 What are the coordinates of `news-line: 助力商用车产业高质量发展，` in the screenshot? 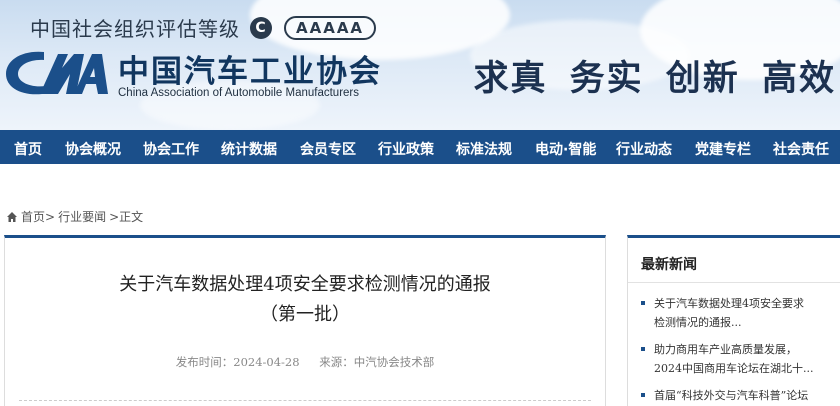 It's located at (725, 349).